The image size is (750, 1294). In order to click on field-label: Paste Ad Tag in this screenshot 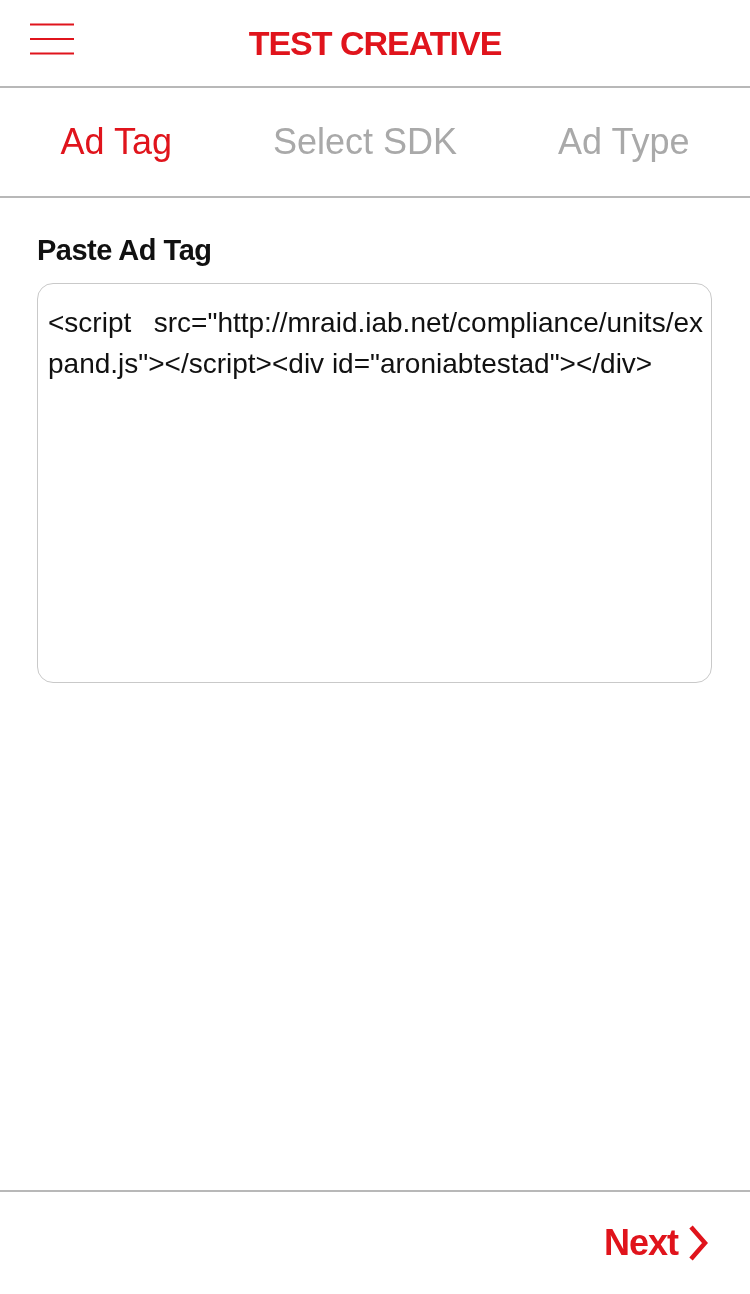, I will do `click(125, 250)`.